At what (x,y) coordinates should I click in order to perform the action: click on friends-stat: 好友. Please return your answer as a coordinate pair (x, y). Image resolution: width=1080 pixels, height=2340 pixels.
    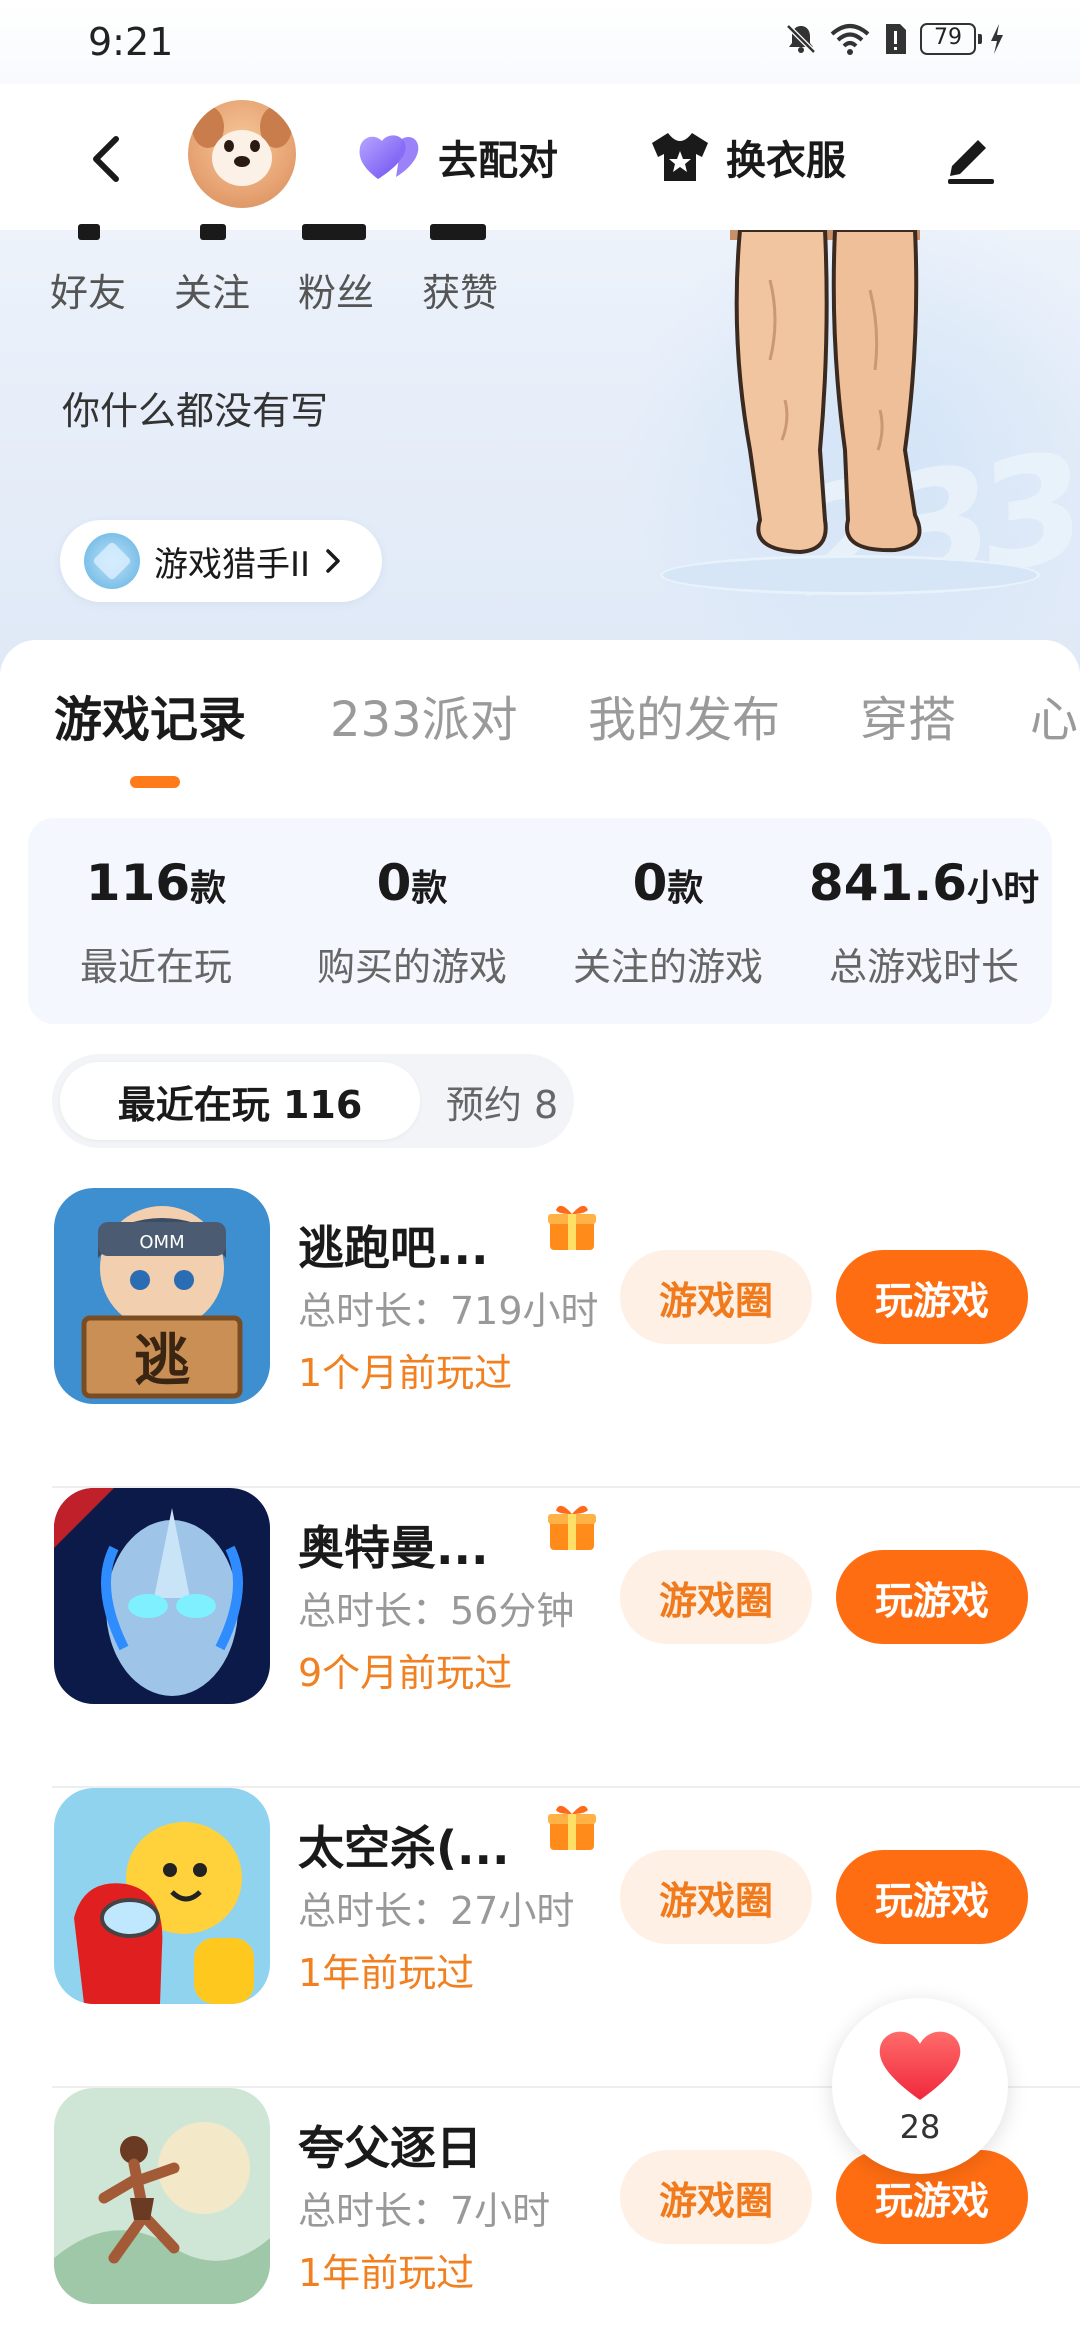
    Looking at the image, I should click on (88, 289).